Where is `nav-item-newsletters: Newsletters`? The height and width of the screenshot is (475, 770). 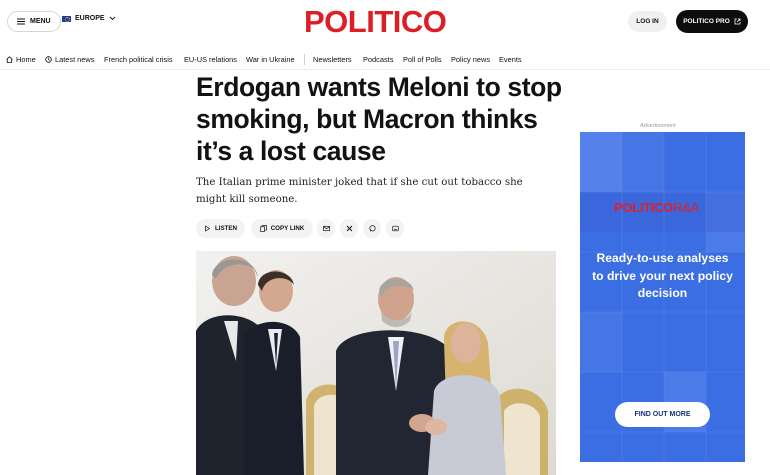 nav-item-newsletters: Newsletters is located at coordinates (332, 59).